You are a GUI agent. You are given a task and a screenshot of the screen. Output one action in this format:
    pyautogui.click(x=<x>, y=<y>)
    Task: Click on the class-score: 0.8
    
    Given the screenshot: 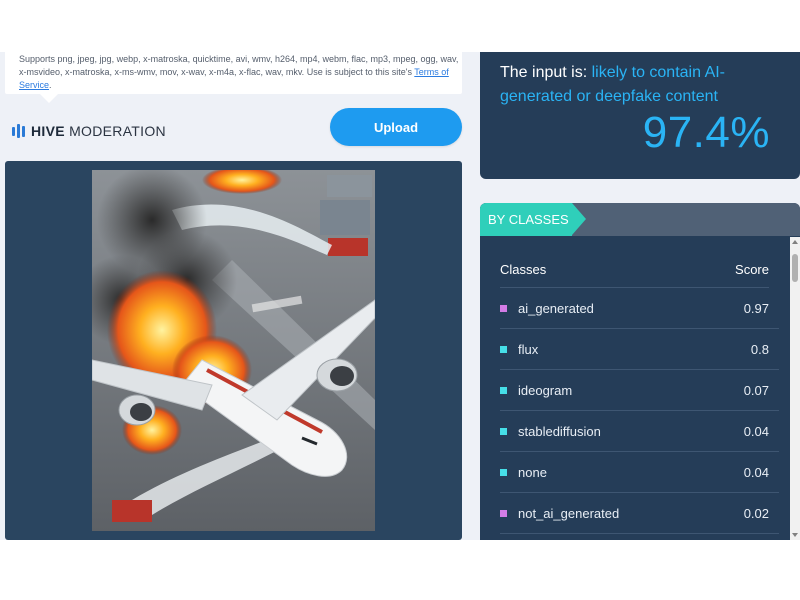 What is the action you would take?
    pyautogui.click(x=759, y=349)
    